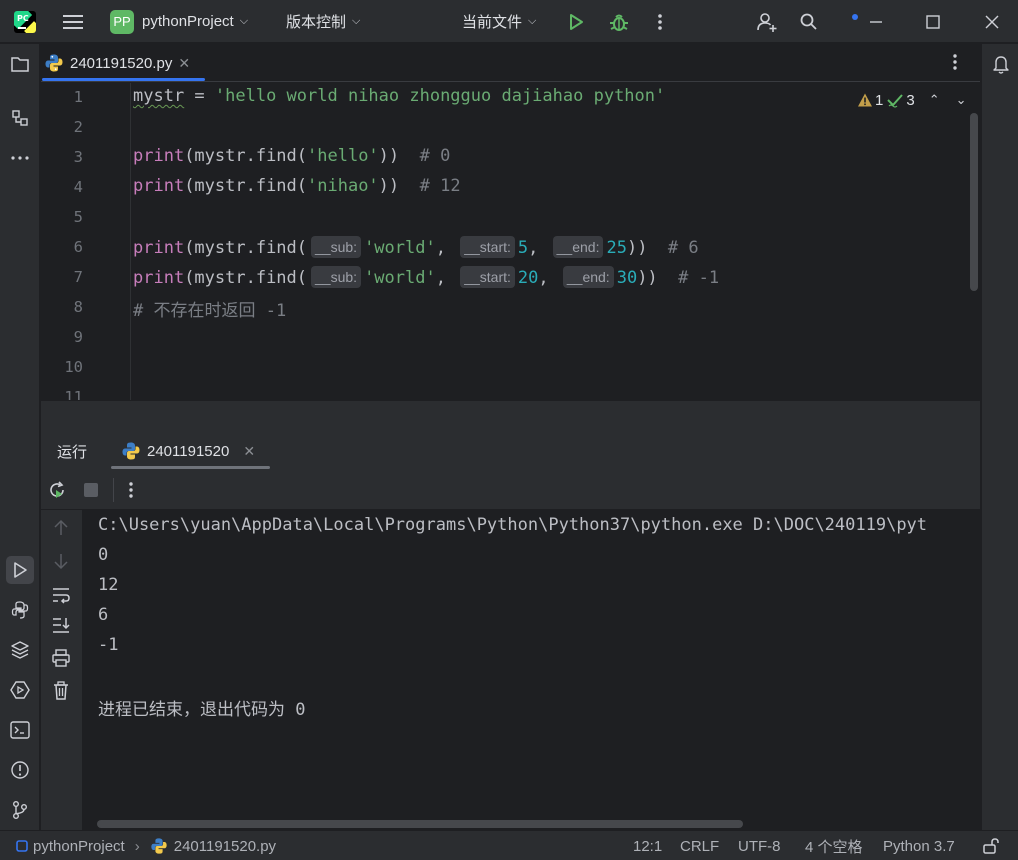 The height and width of the screenshot is (860, 1018). I want to click on breadcrumb-file: 2401191520.py, so click(225, 846).